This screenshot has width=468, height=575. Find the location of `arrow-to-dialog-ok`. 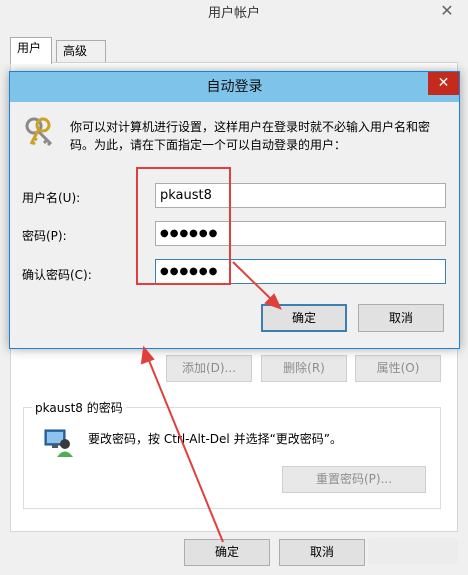

arrow-to-dialog-ok is located at coordinates (253, 282).